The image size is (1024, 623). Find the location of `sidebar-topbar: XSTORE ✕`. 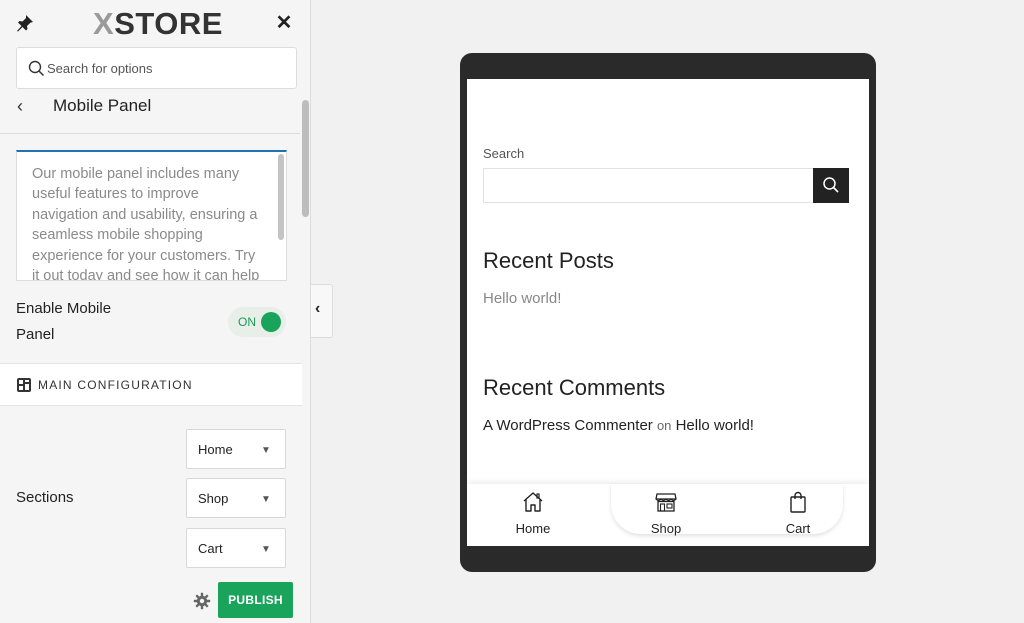

sidebar-topbar: XSTORE ✕ is located at coordinates (155, 23).